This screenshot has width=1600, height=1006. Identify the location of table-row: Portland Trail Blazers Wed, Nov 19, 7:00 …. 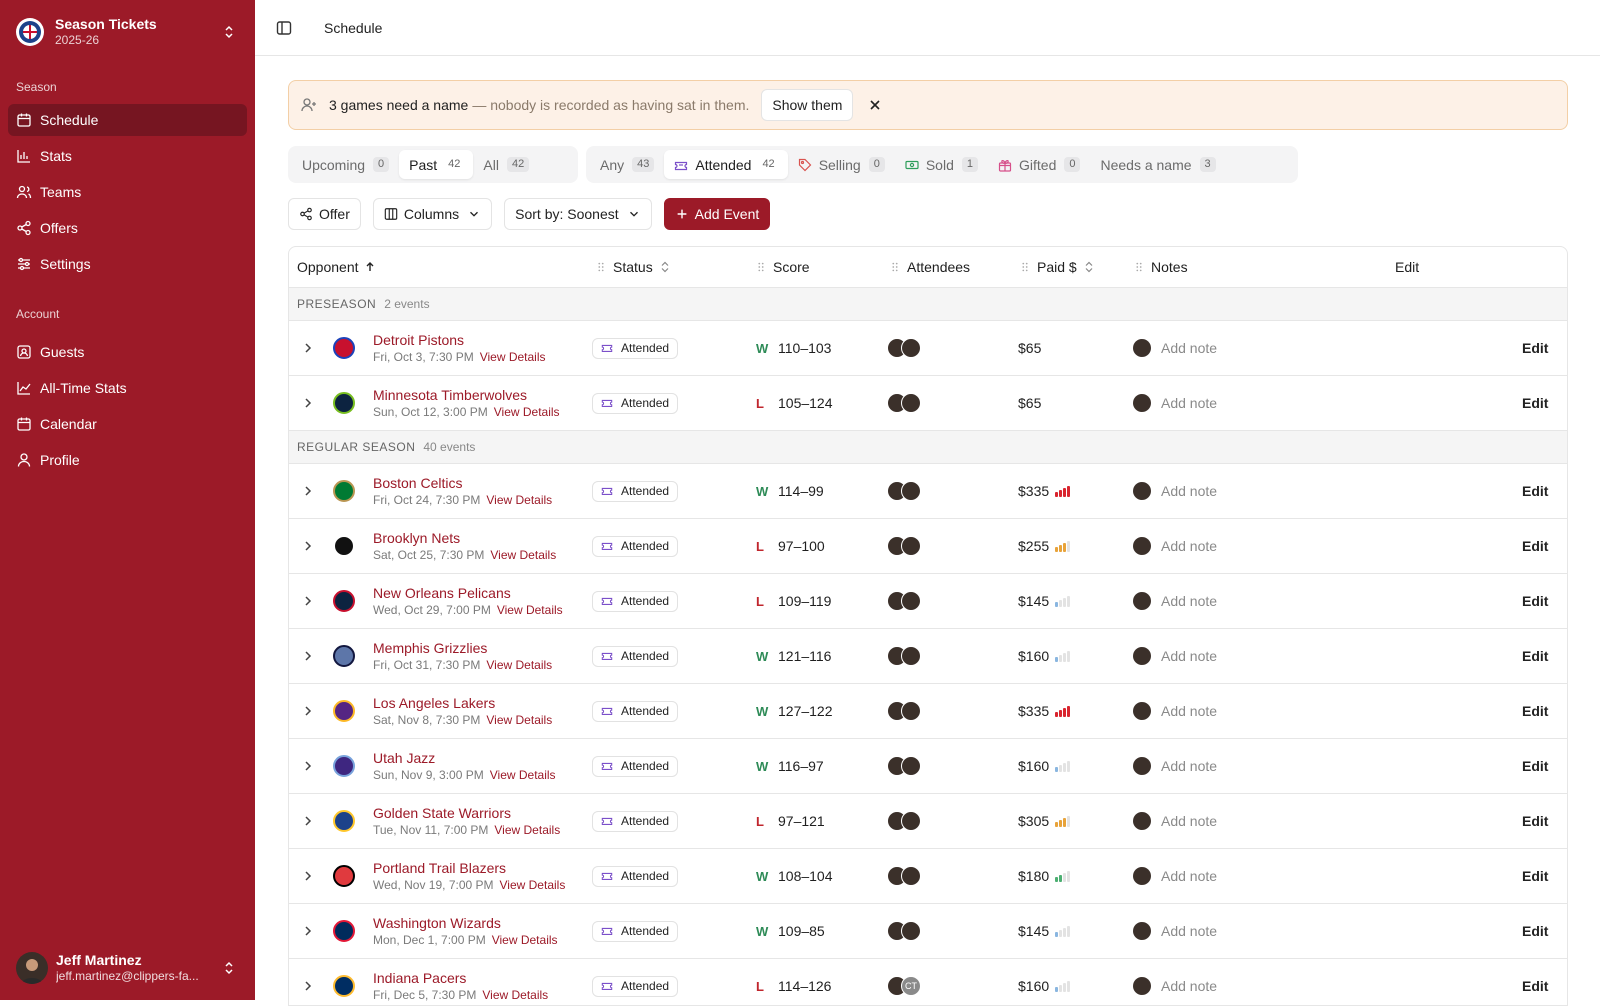
(928, 876).